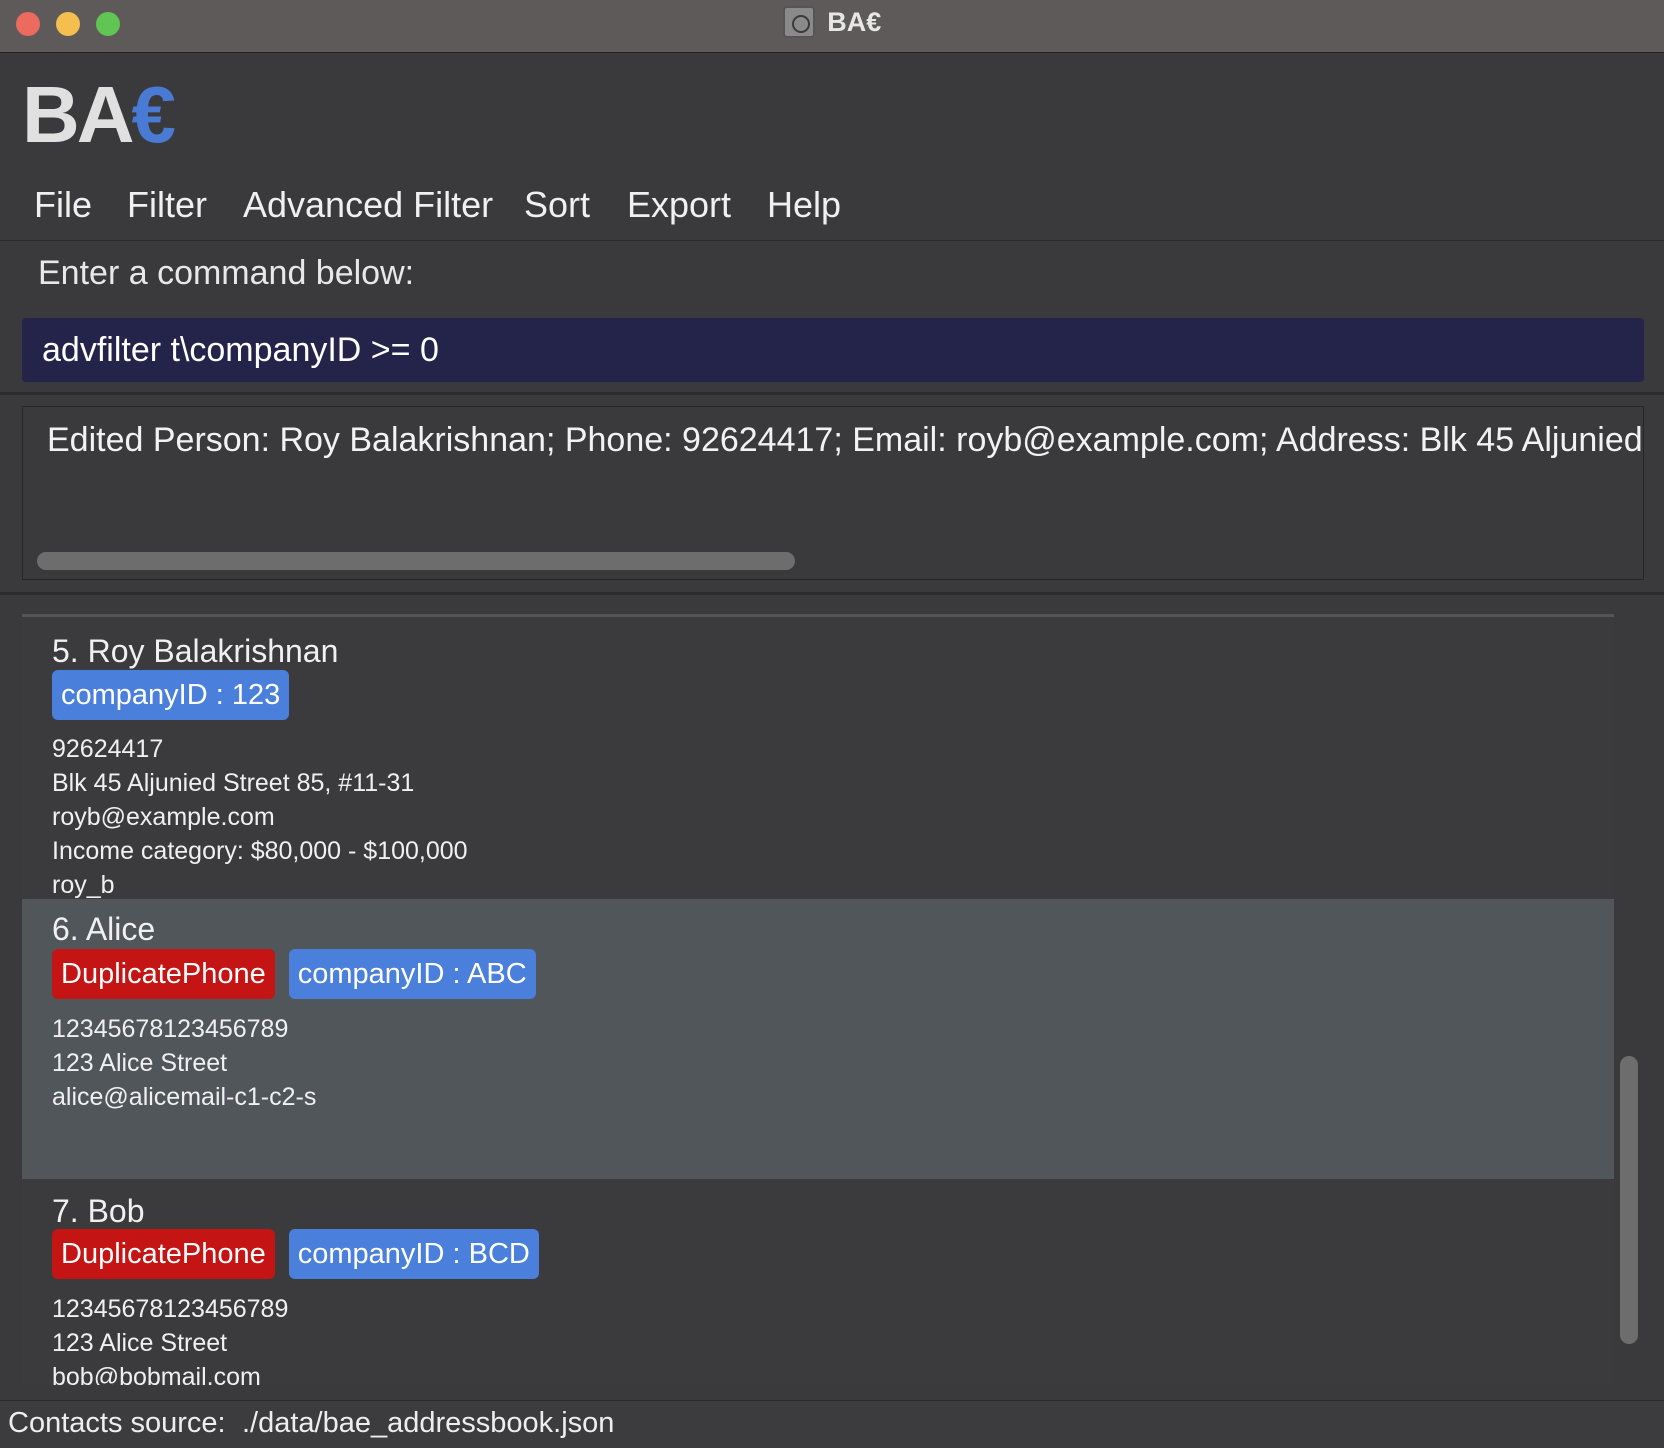 Image resolution: width=1664 pixels, height=1448 pixels. I want to click on app-logo: BA€, so click(99, 115).